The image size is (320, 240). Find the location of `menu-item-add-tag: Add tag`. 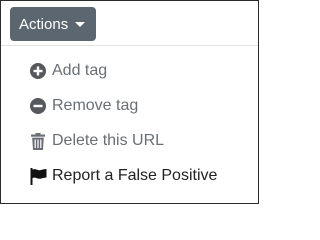

menu-item-add-tag: Add tag is located at coordinates (68, 71).